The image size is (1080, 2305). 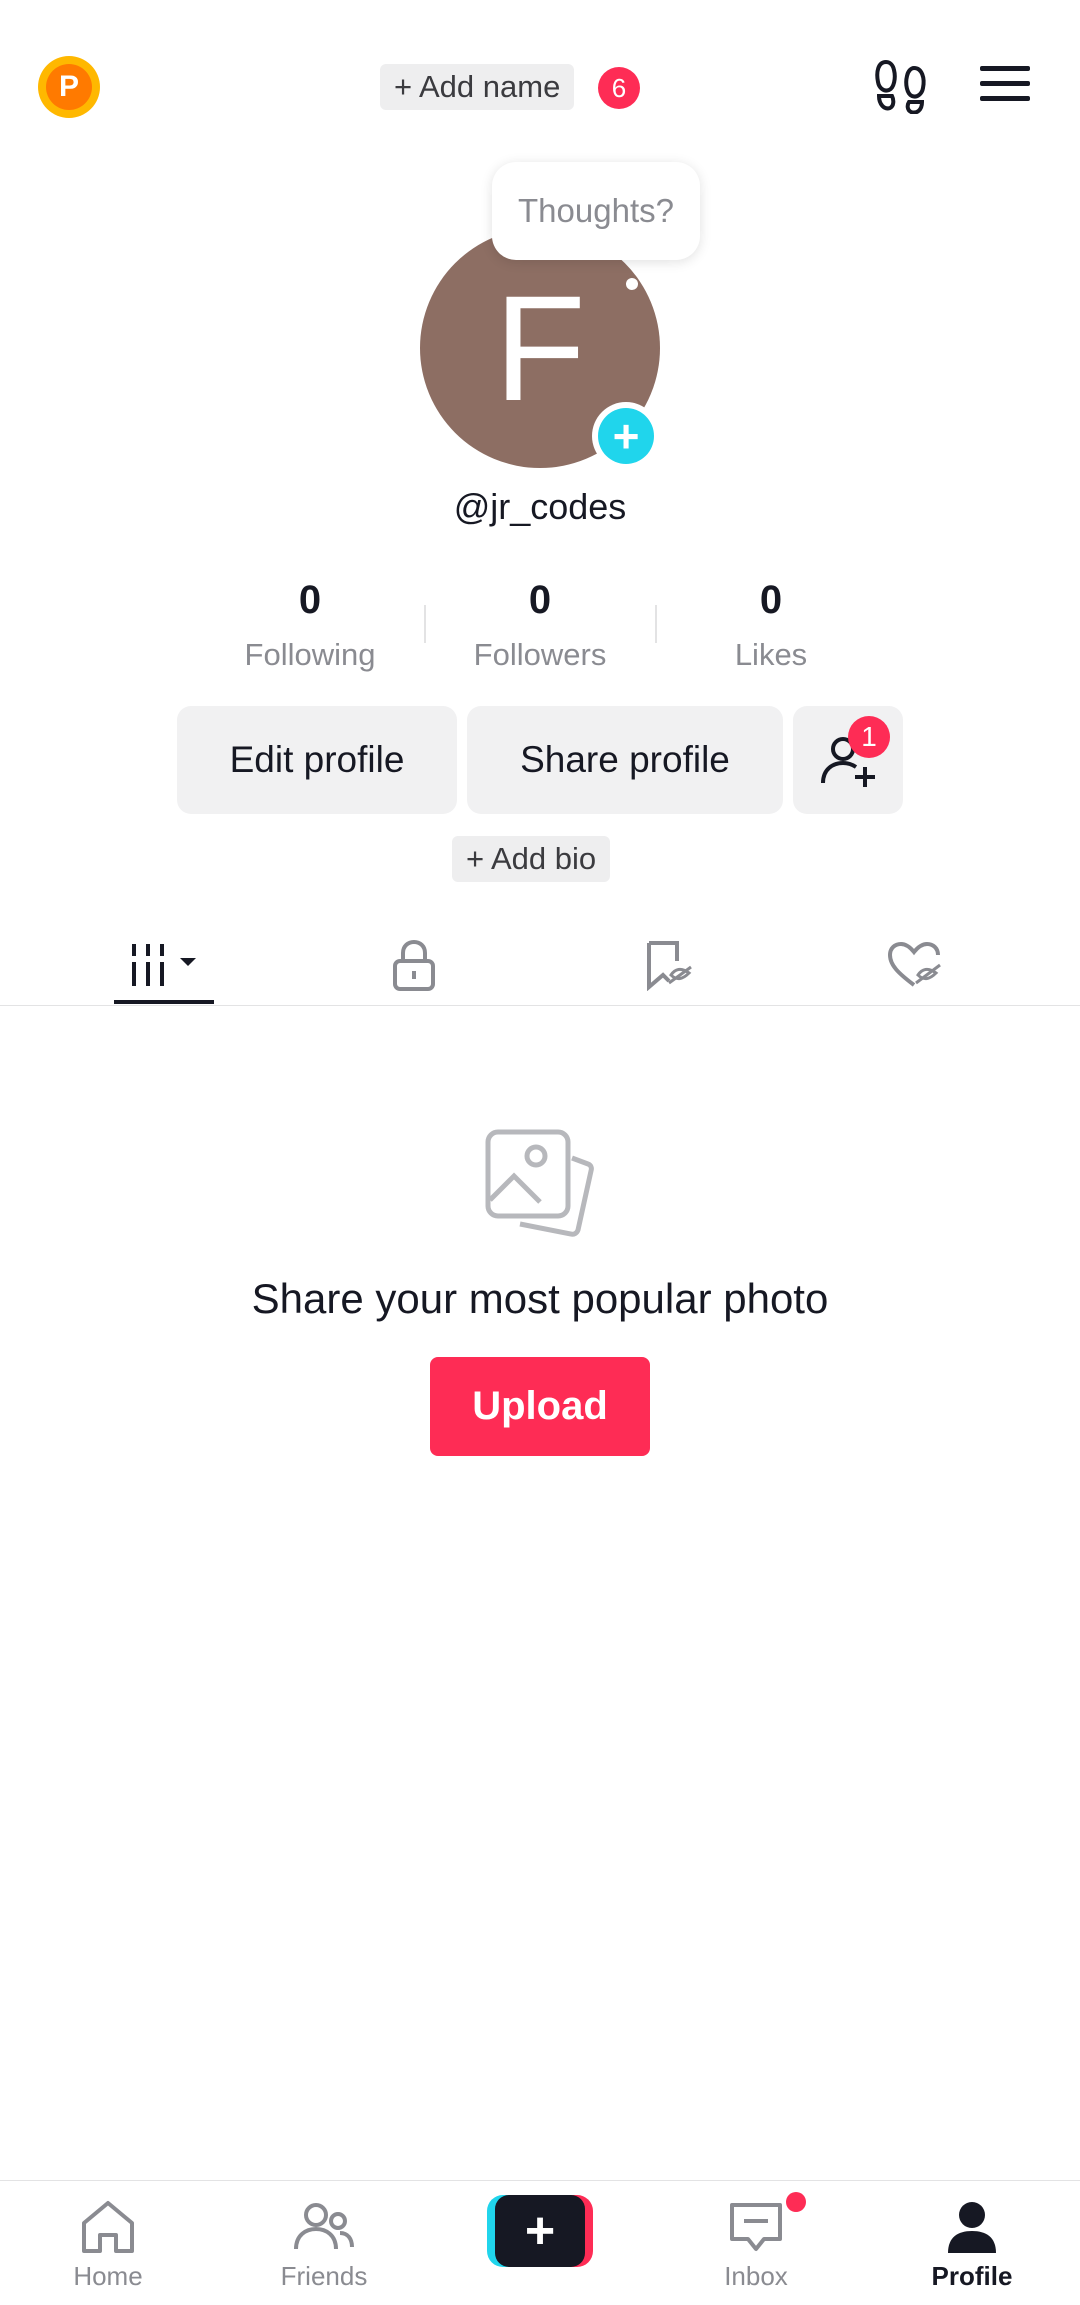 What do you see at coordinates (540, 1406) in the screenshot?
I see `upload-button: Upload` at bounding box center [540, 1406].